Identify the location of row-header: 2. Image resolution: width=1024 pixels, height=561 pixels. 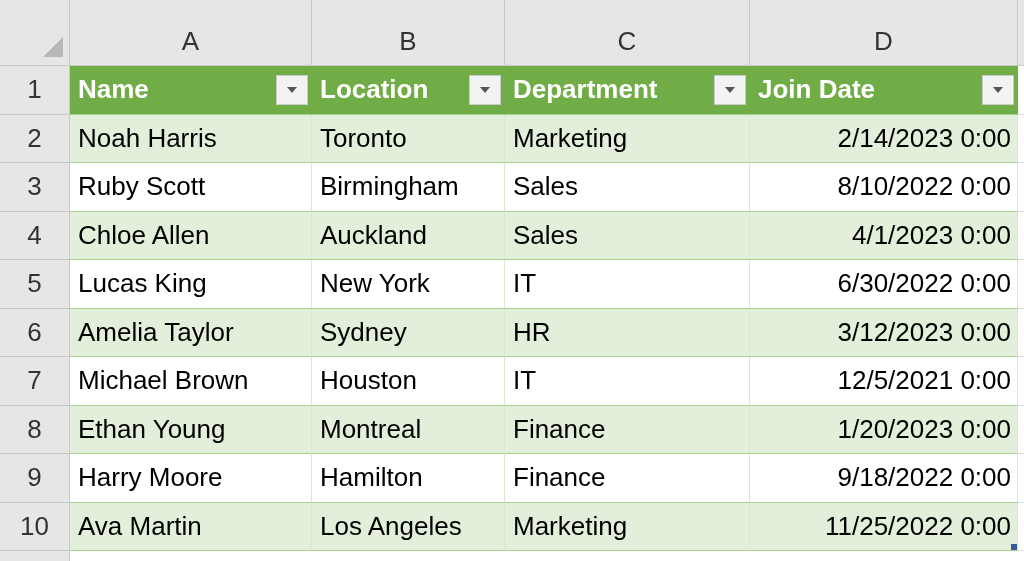
(35, 138).